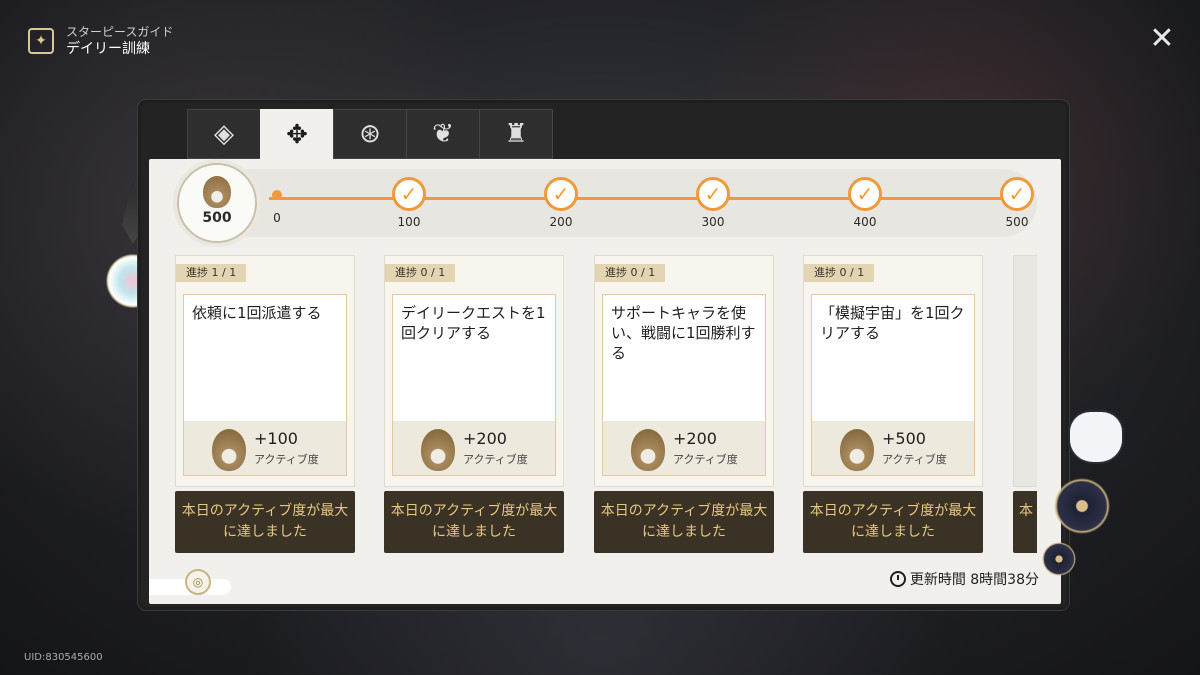 This screenshot has width=1200, height=675. Describe the element at coordinates (892, 323) in the screenshot. I see `task-title: 「模擬宇宙」を1回クリアする` at that location.